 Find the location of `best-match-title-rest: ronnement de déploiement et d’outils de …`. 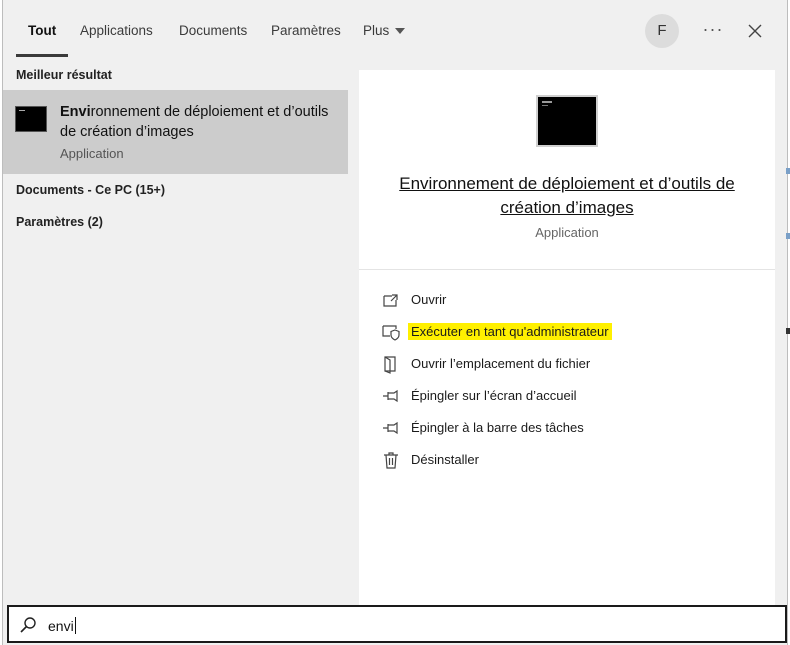

best-match-title-rest: ronnement de déploiement et d’outils de … is located at coordinates (194, 122).